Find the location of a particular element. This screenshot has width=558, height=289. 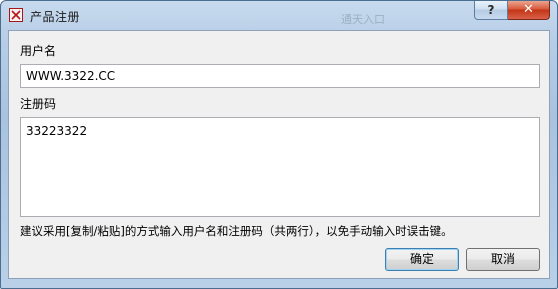

username-label: 用户名 is located at coordinates (38, 51).